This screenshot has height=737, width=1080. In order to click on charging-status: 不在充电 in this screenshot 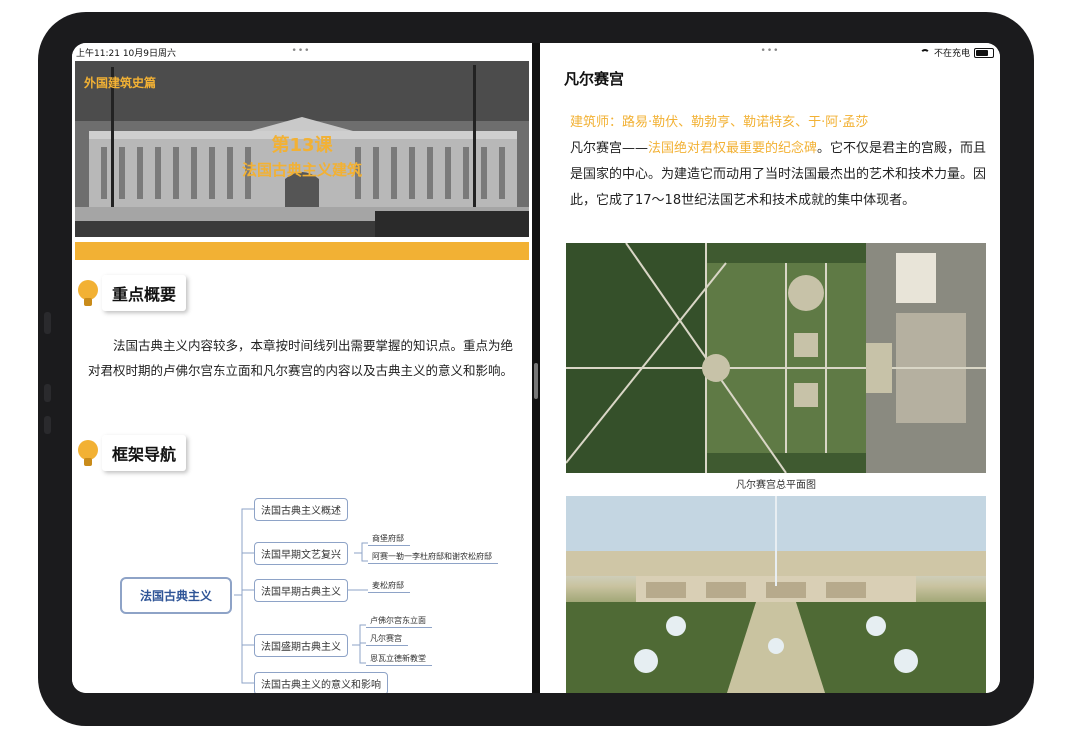, I will do `click(951, 54)`.